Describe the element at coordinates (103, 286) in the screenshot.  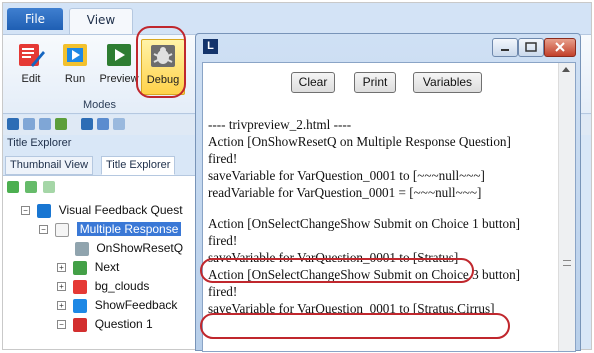
I see `tree-item: + bg_clouds` at that location.